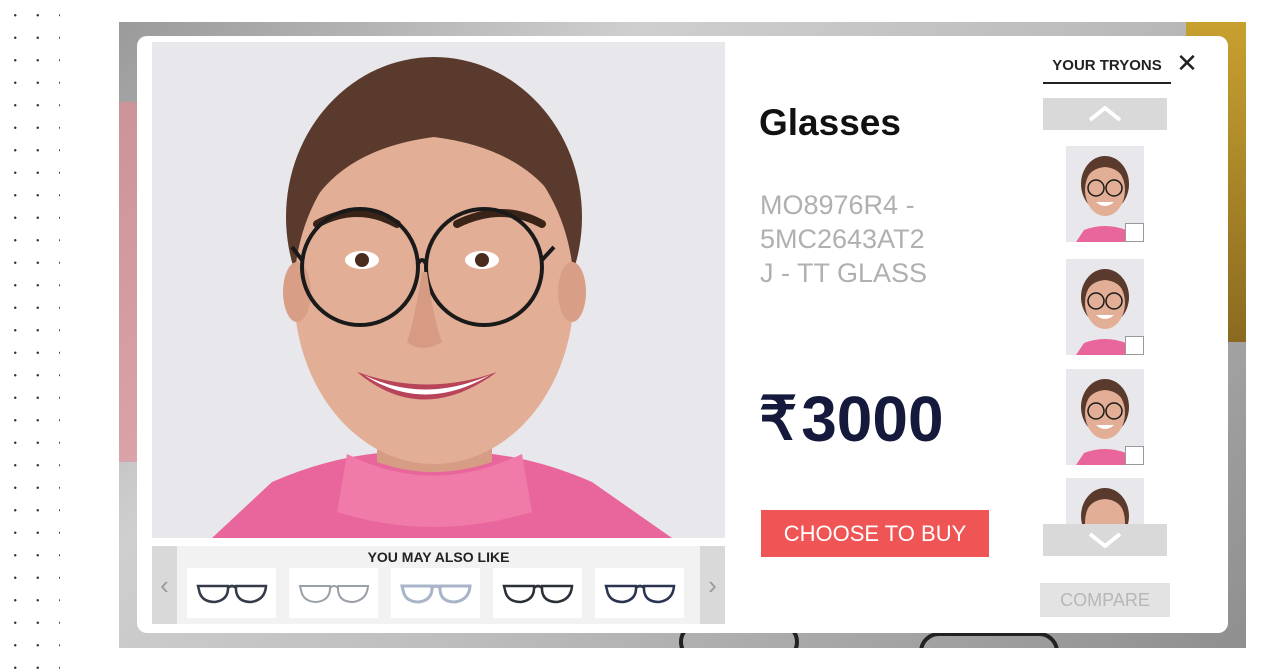 Image resolution: width=1280 pixels, height=670 pixels. What do you see at coordinates (872, 419) in the screenshot?
I see `price-value: 3000` at bounding box center [872, 419].